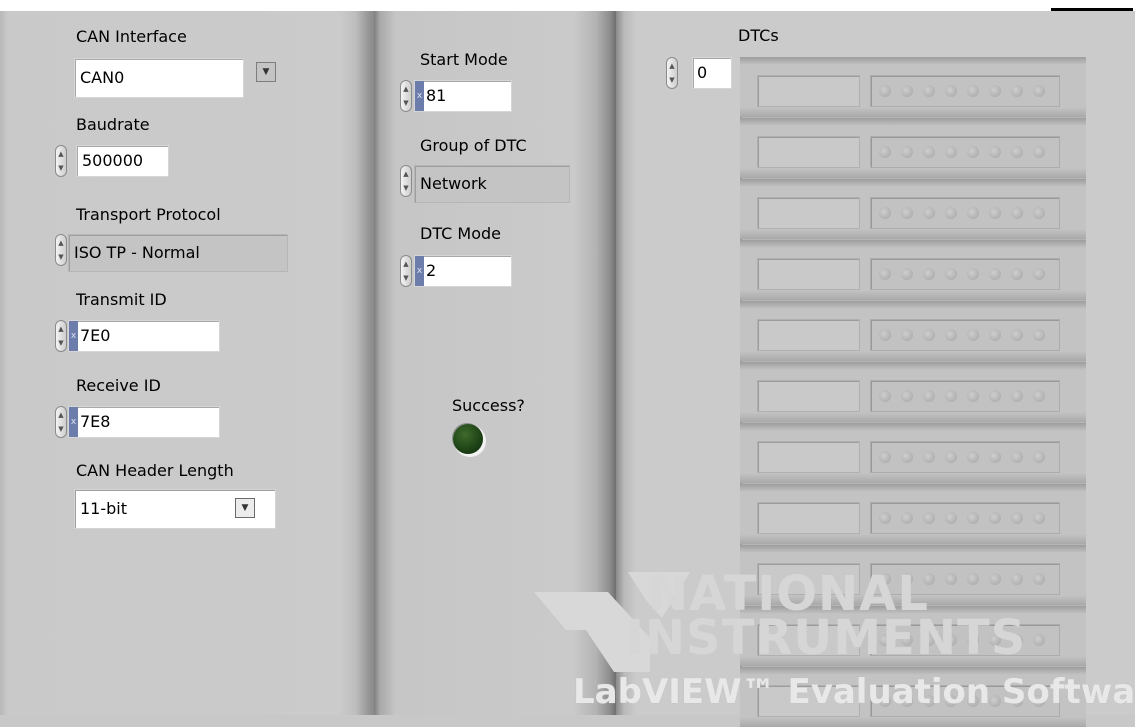 The image size is (1135, 727). I want to click on baudrate-spinner: ▲ ▼, so click(61, 161).